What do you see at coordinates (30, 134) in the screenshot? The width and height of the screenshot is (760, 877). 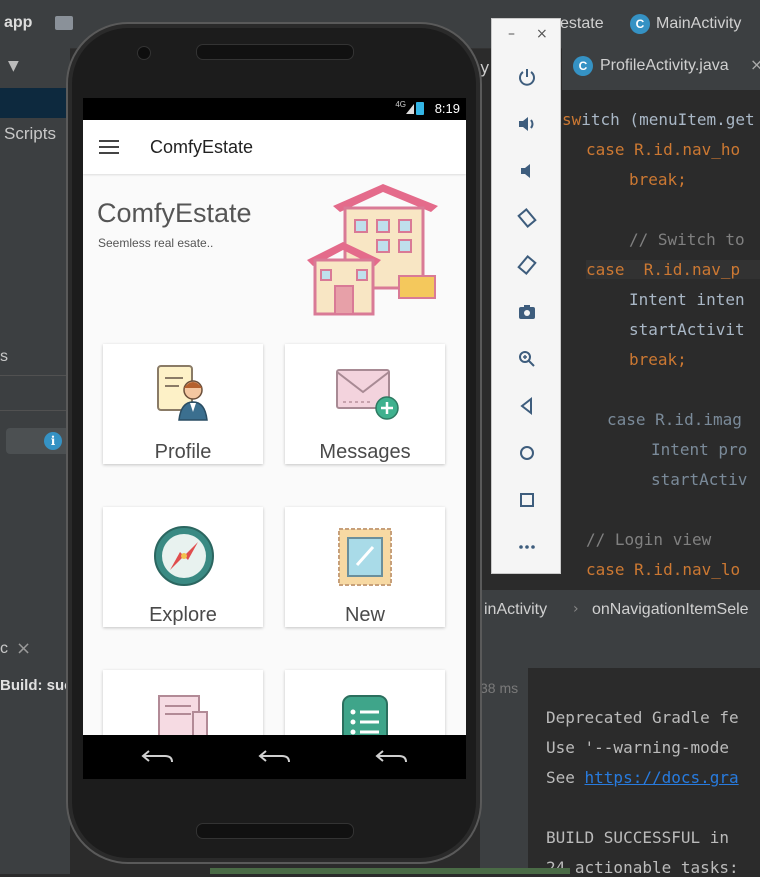 I see `project-tree-item-scripts: Scripts` at bounding box center [30, 134].